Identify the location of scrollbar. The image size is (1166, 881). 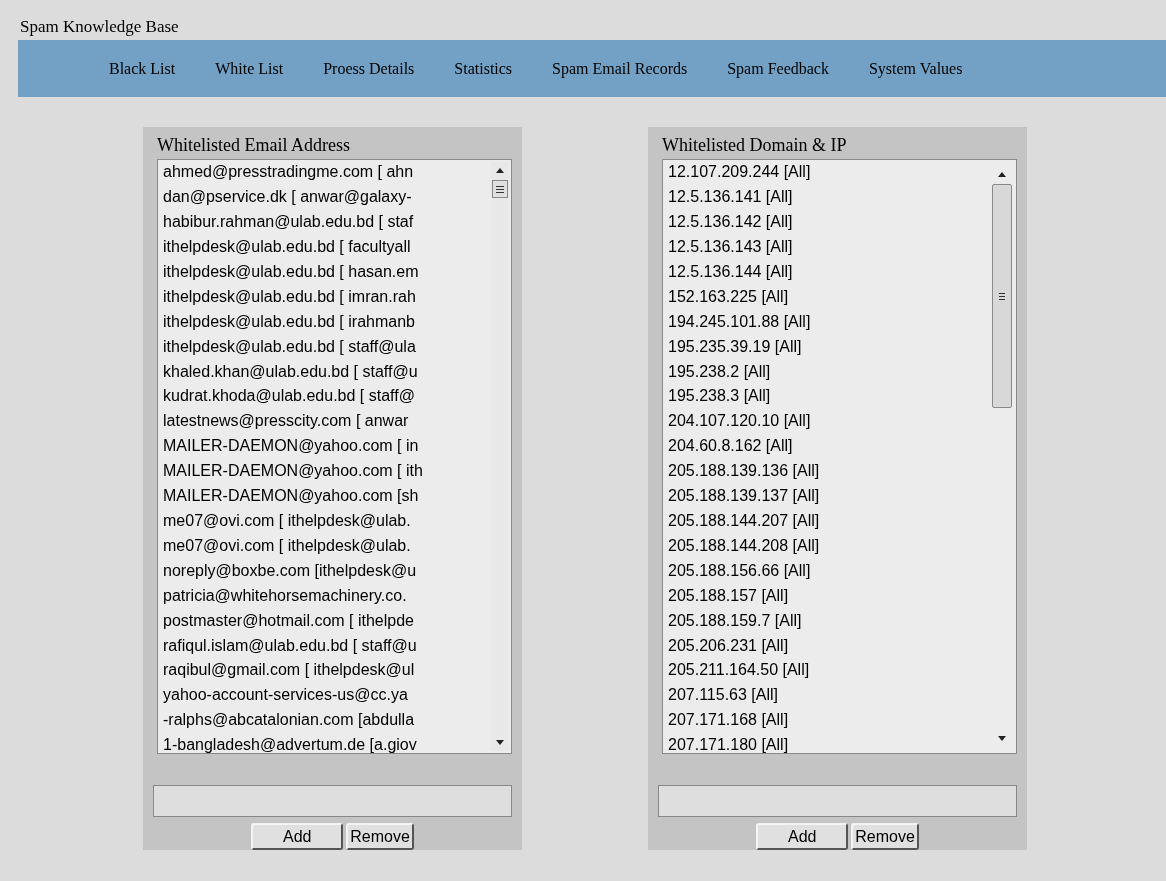
(500, 456).